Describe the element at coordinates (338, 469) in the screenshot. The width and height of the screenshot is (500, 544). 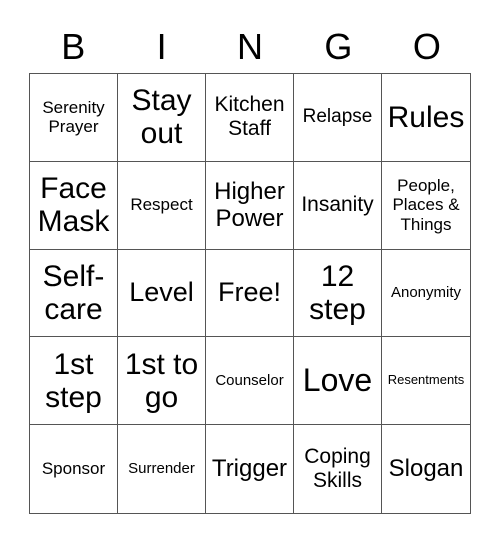
I see `bingo-cell: Coping Skills` at that location.